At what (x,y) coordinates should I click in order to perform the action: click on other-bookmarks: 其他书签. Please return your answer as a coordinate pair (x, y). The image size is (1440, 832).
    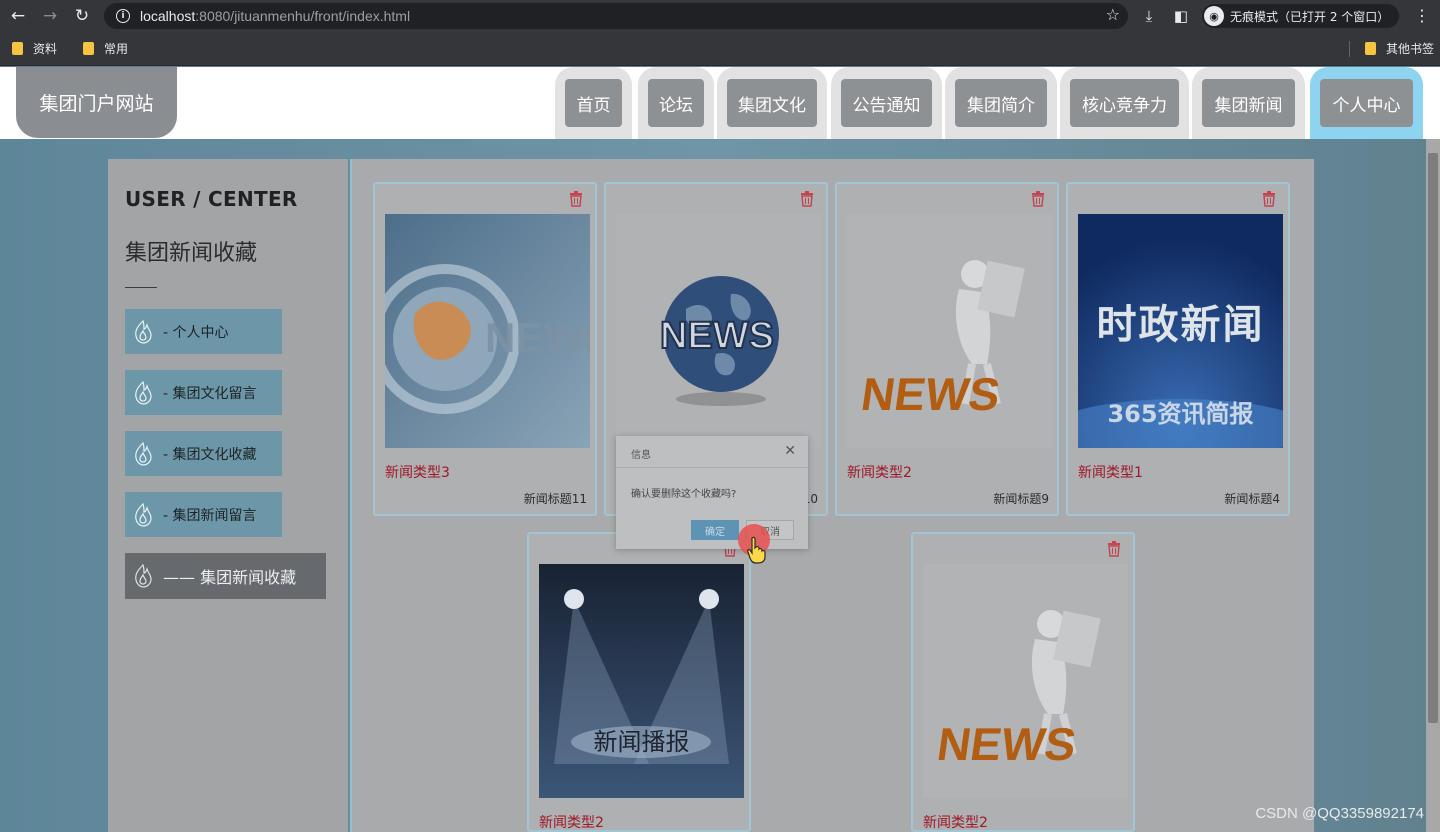
    Looking at the image, I should click on (1399, 48).